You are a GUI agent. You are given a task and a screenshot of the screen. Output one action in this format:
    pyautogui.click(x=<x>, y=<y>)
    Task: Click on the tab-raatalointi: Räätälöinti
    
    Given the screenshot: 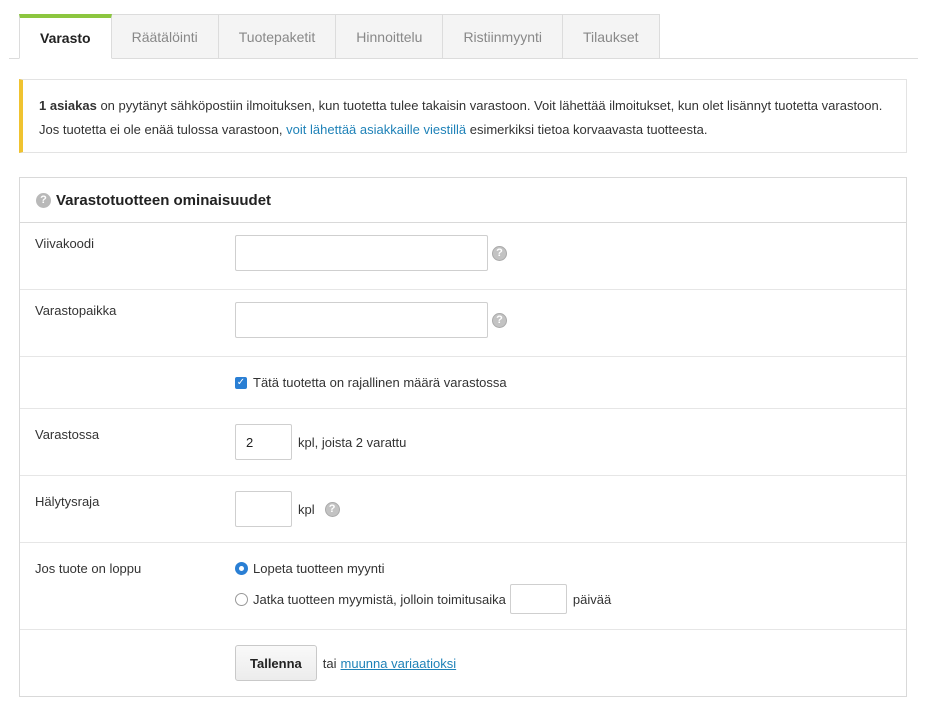 What is the action you would take?
    pyautogui.click(x=165, y=36)
    